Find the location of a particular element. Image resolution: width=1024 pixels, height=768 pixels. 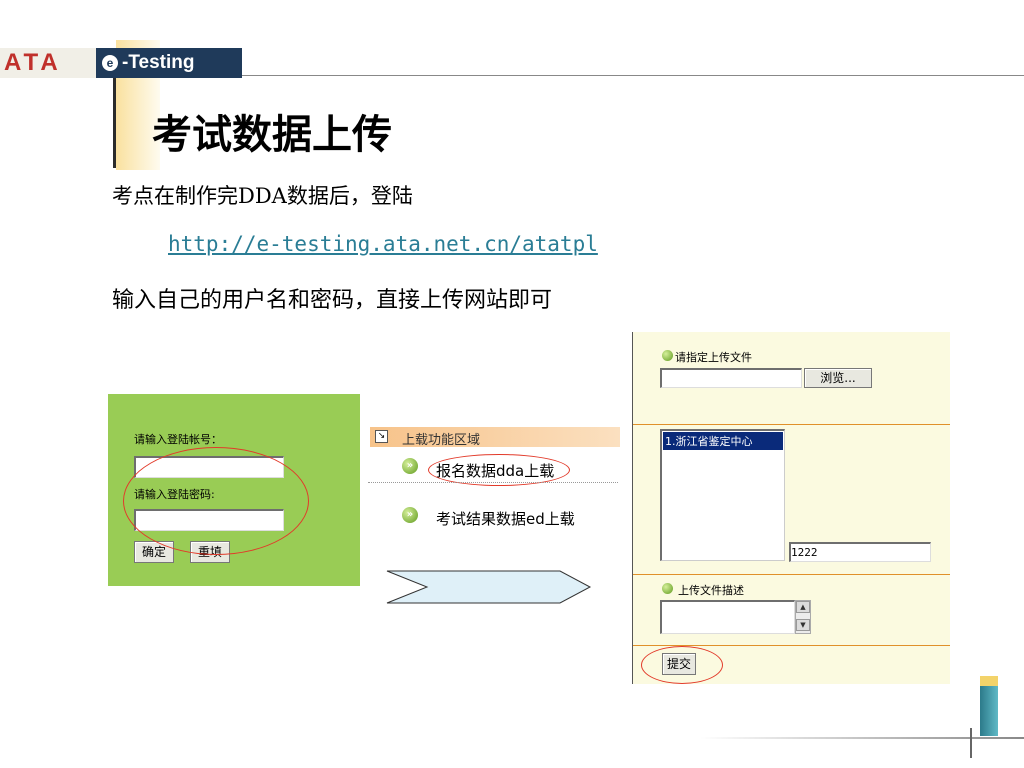

etesting-logo: e -Testing is located at coordinates (169, 63).